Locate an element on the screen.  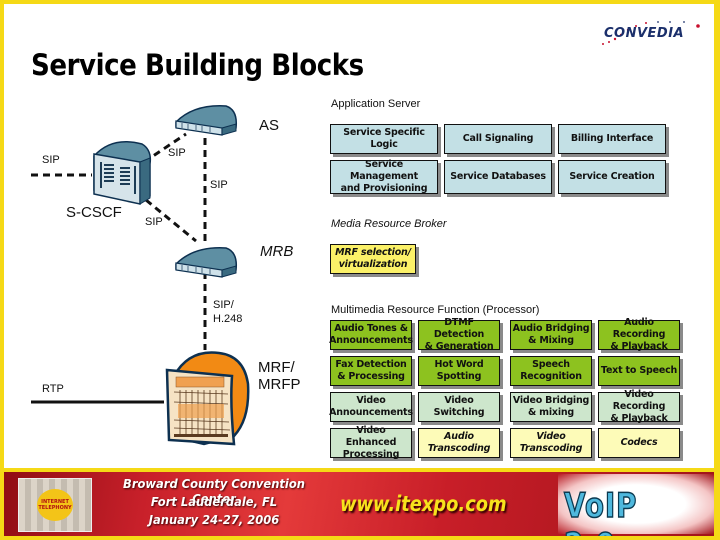
mrf-box-speech-recognition: Speech Recognition is located at coordinates (551, 371).